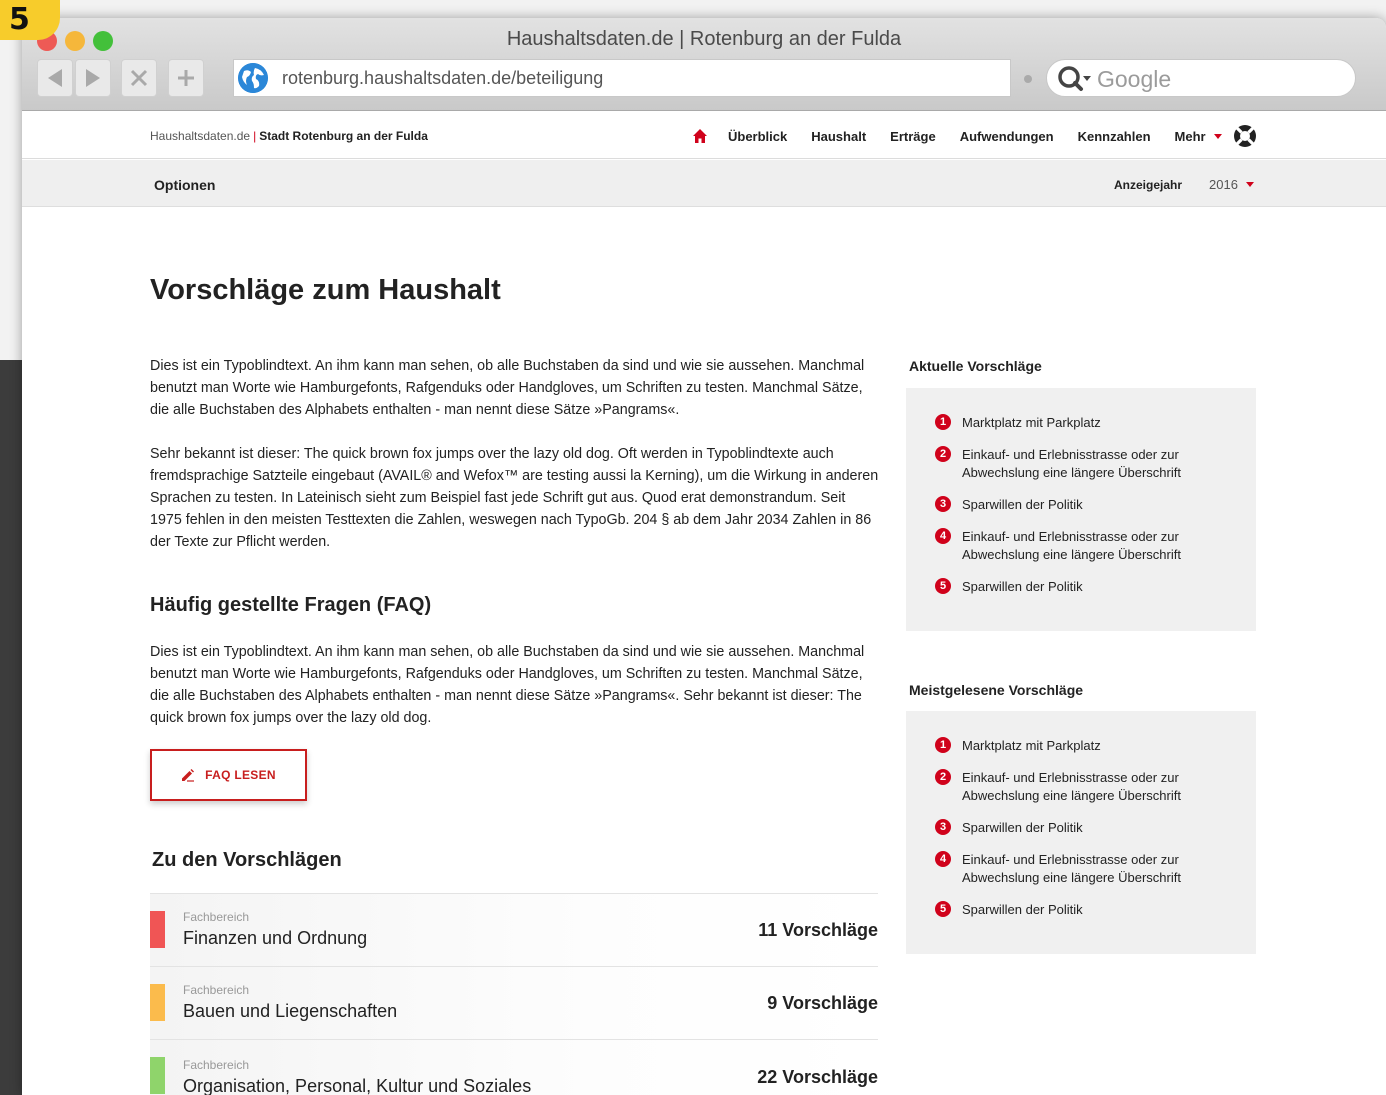  I want to click on close-icon, so click(139, 78).